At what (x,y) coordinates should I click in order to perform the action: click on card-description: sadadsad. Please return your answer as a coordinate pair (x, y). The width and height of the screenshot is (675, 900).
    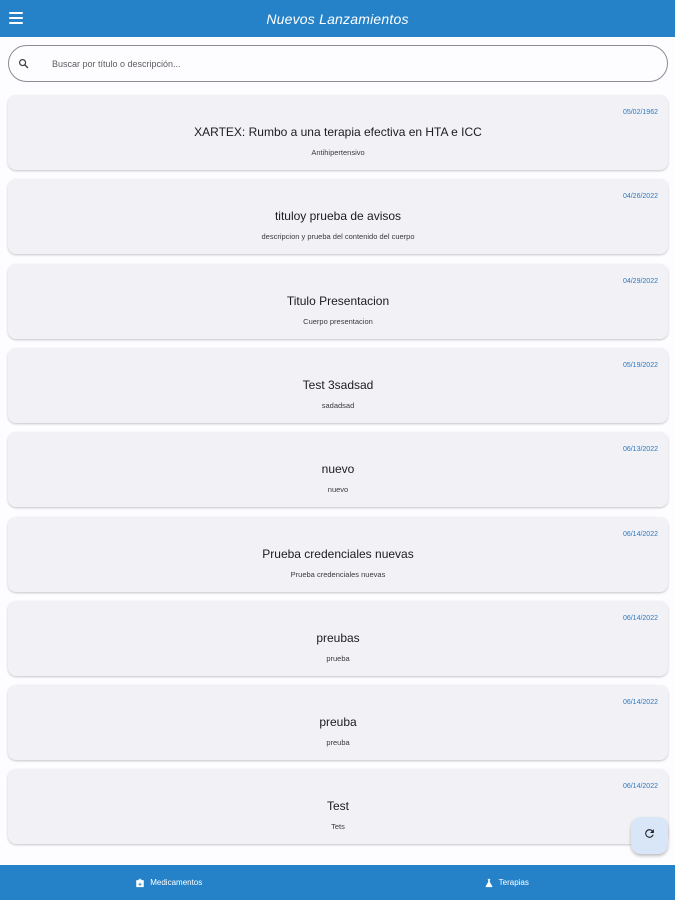
    Looking at the image, I should click on (338, 405).